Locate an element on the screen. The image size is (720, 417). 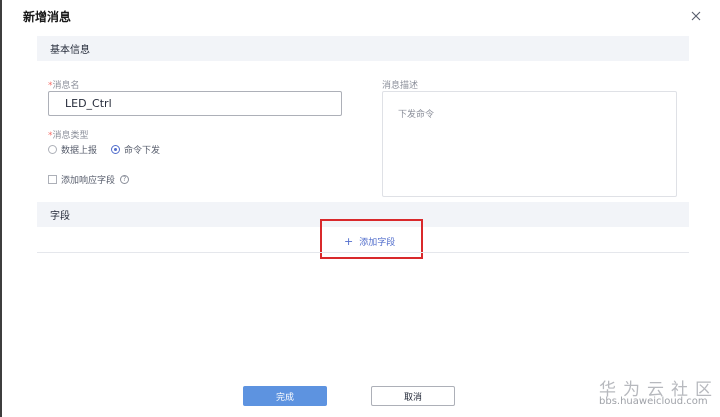
cancel-button: 取消 is located at coordinates (413, 396).